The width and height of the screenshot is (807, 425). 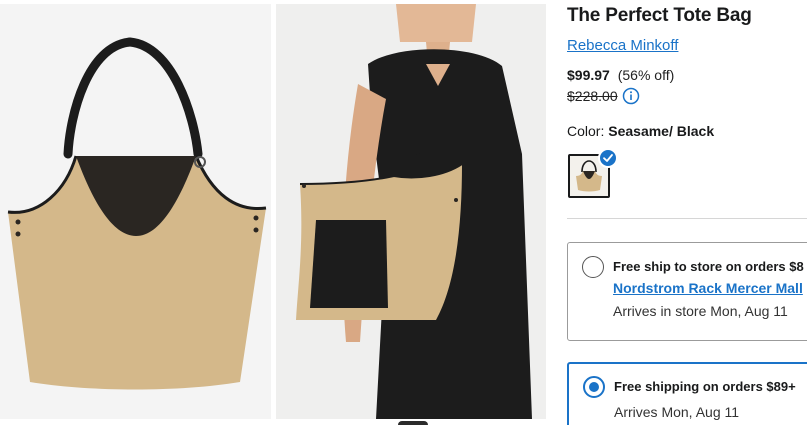 What do you see at coordinates (592, 96) in the screenshot?
I see `original-price: $228.00` at bounding box center [592, 96].